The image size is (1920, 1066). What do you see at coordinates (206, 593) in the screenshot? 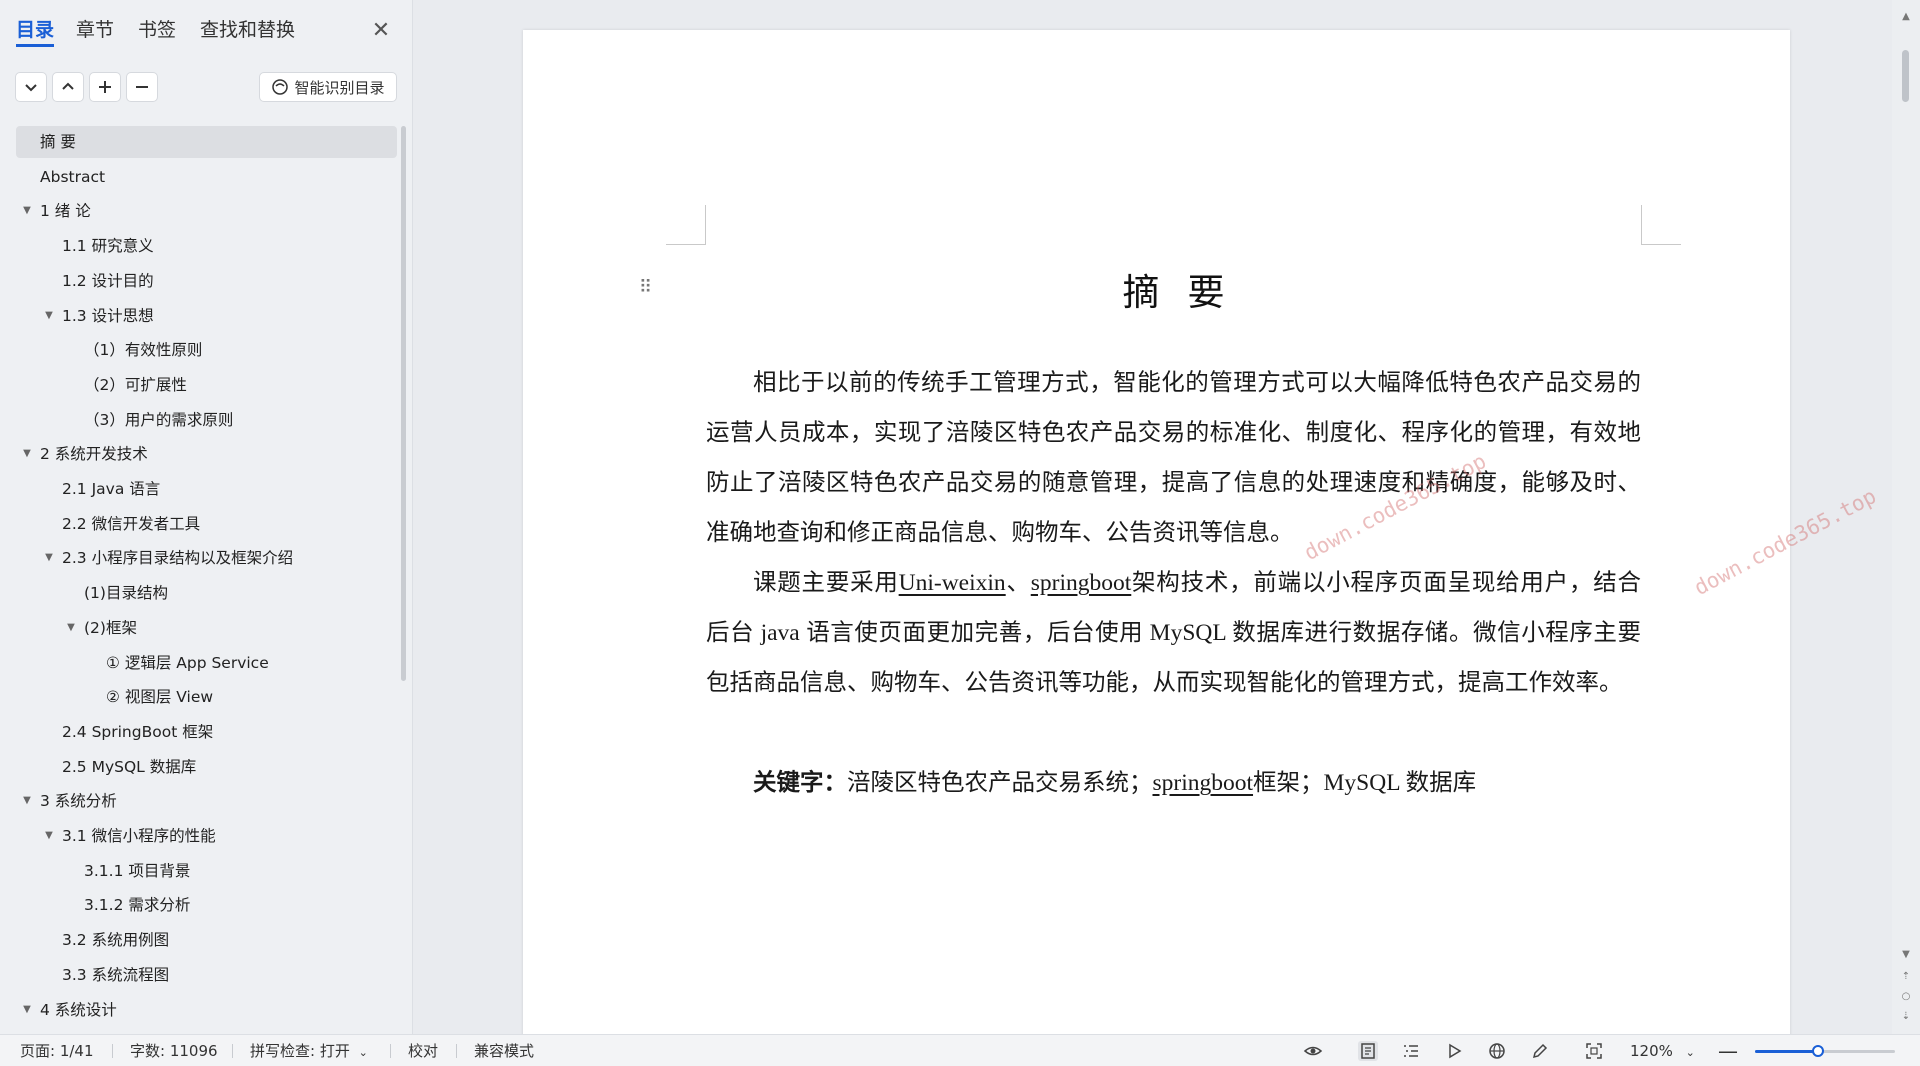
I see `toc-item: (1)目录结构` at bounding box center [206, 593].